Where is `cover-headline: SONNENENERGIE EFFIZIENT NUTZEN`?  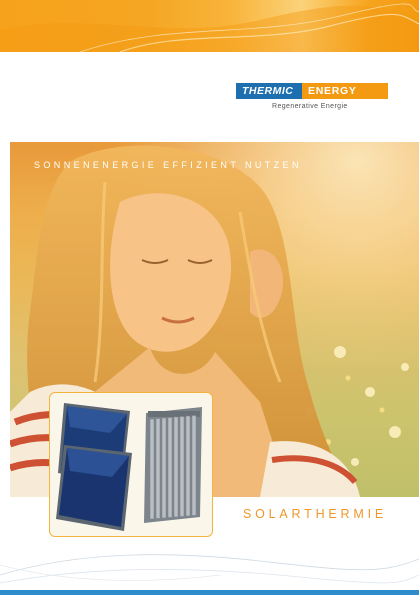 cover-headline: SONNENENERGIE EFFIZIENT NUTZEN is located at coordinates (168, 165).